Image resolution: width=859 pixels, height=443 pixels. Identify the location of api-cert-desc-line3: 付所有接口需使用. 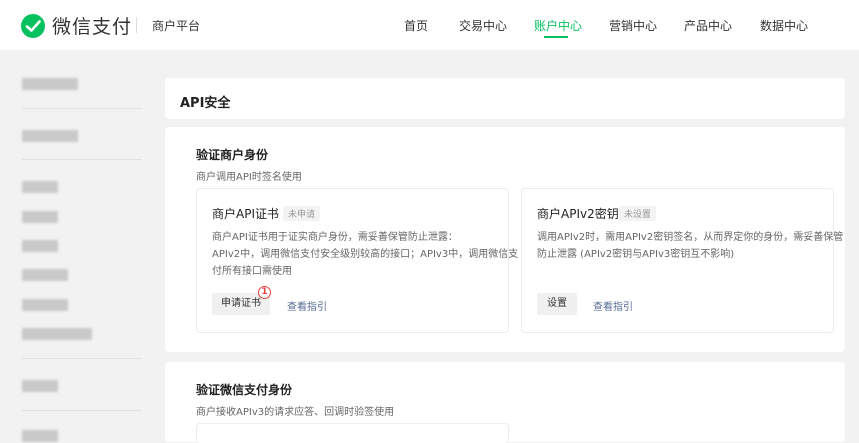
(252, 271).